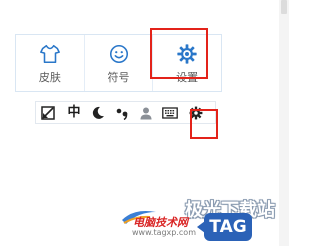 The height and width of the screenshot is (246, 320). What do you see at coordinates (49, 77) in the screenshot?
I see `skin-label: 皮肤` at bounding box center [49, 77].